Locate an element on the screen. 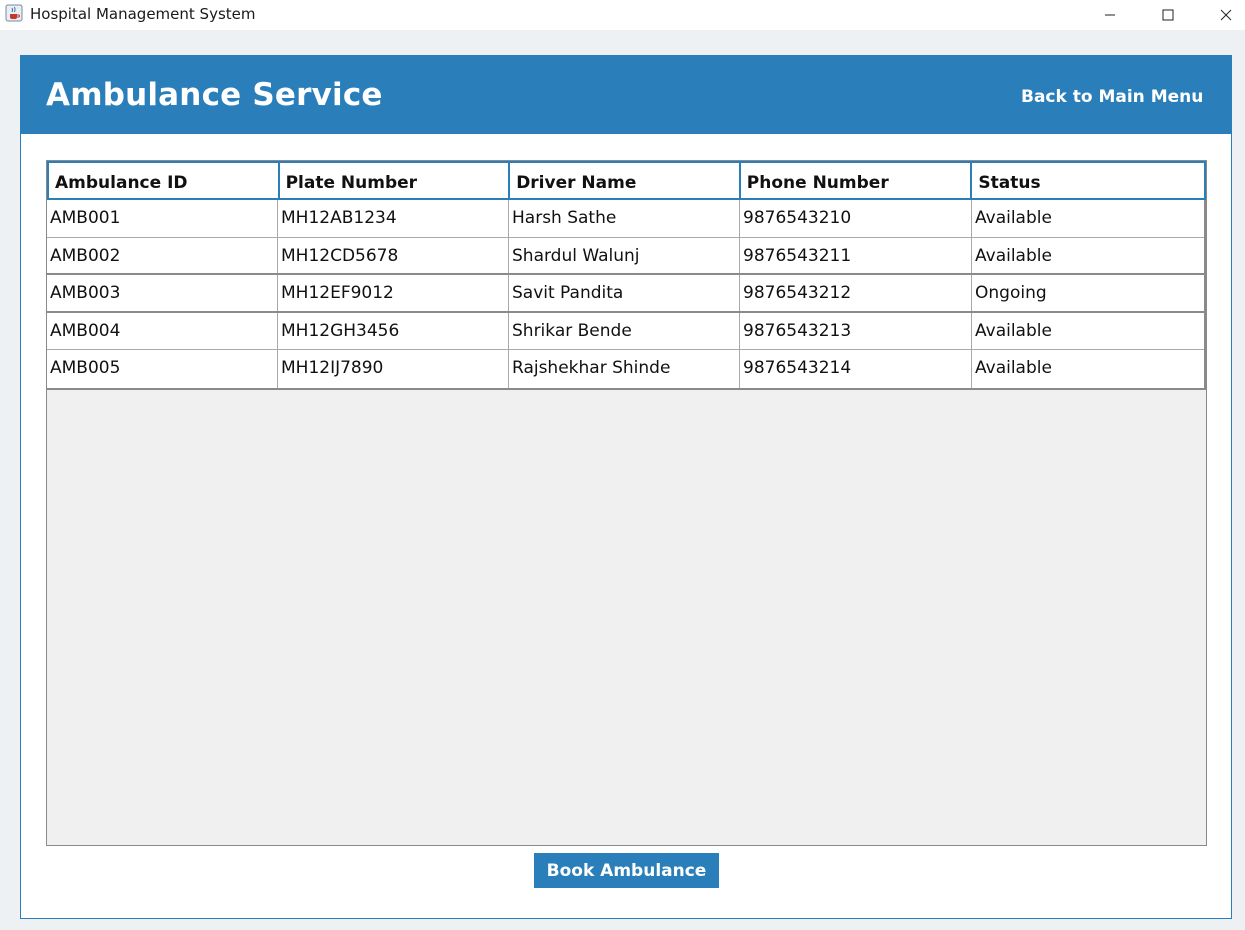  maximize-button is located at coordinates (1168, 15).